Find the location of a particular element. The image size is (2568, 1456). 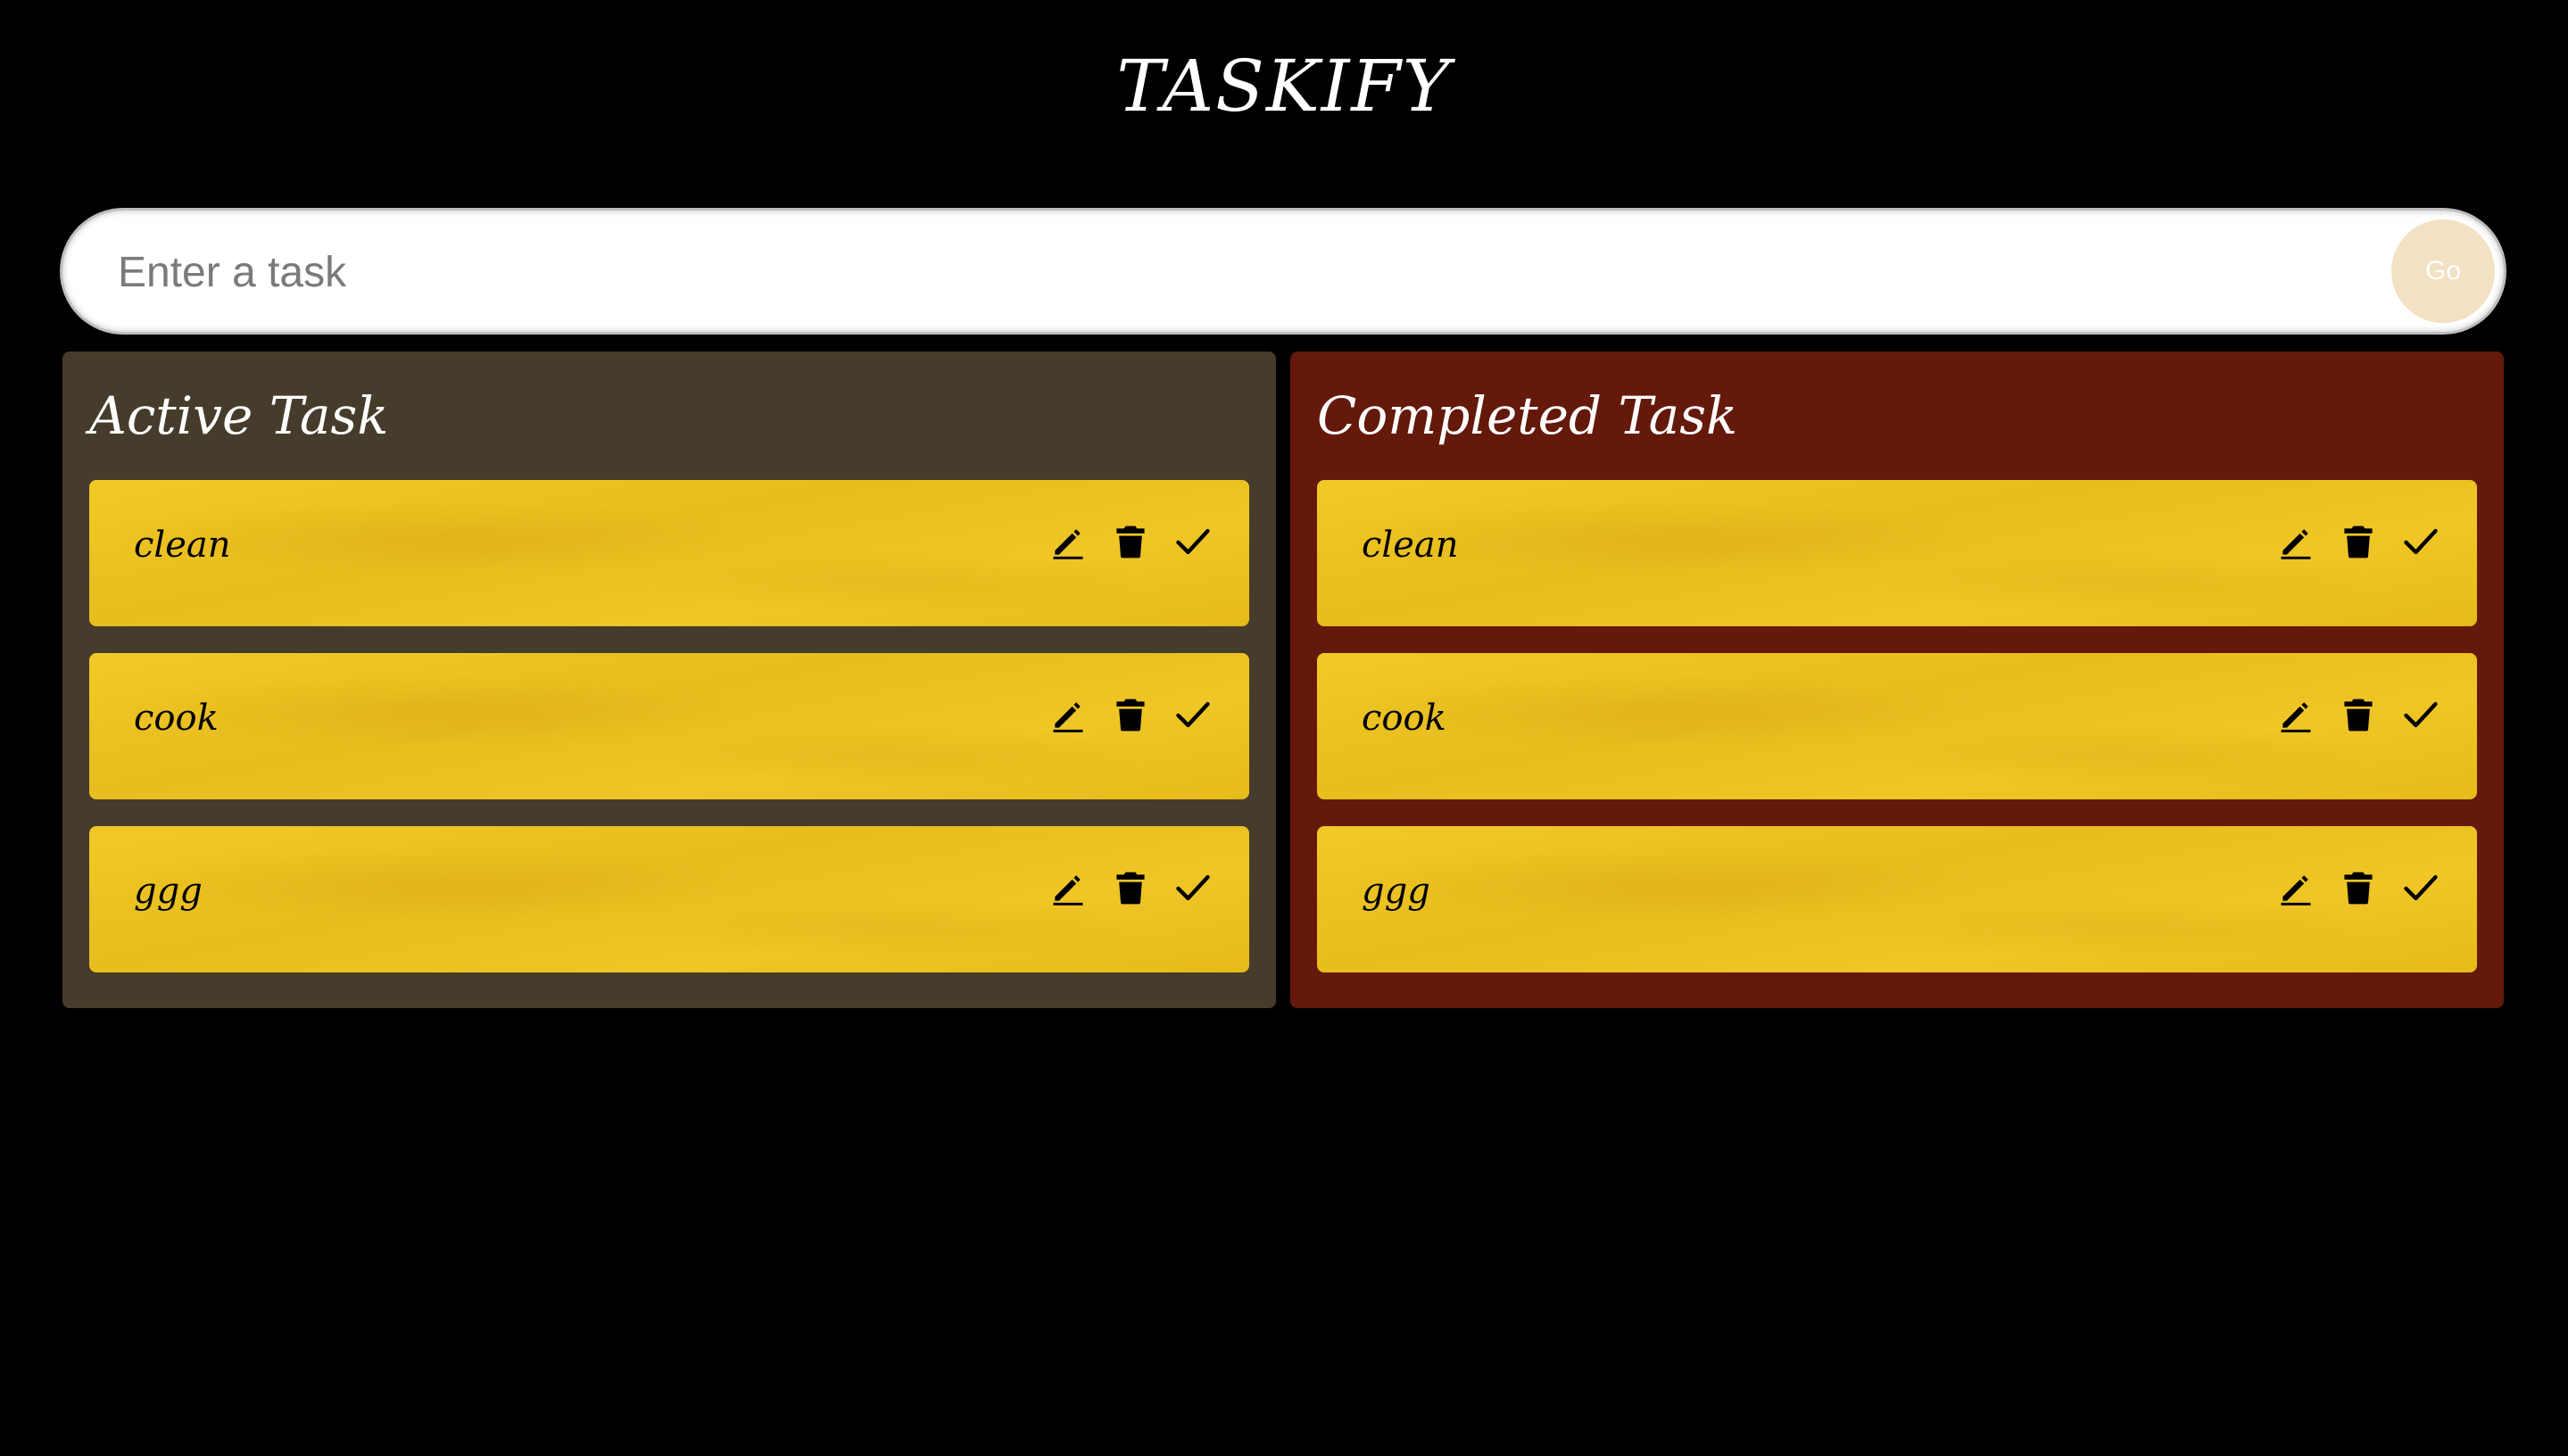

app-title: TASKIFY is located at coordinates (1284, 86).